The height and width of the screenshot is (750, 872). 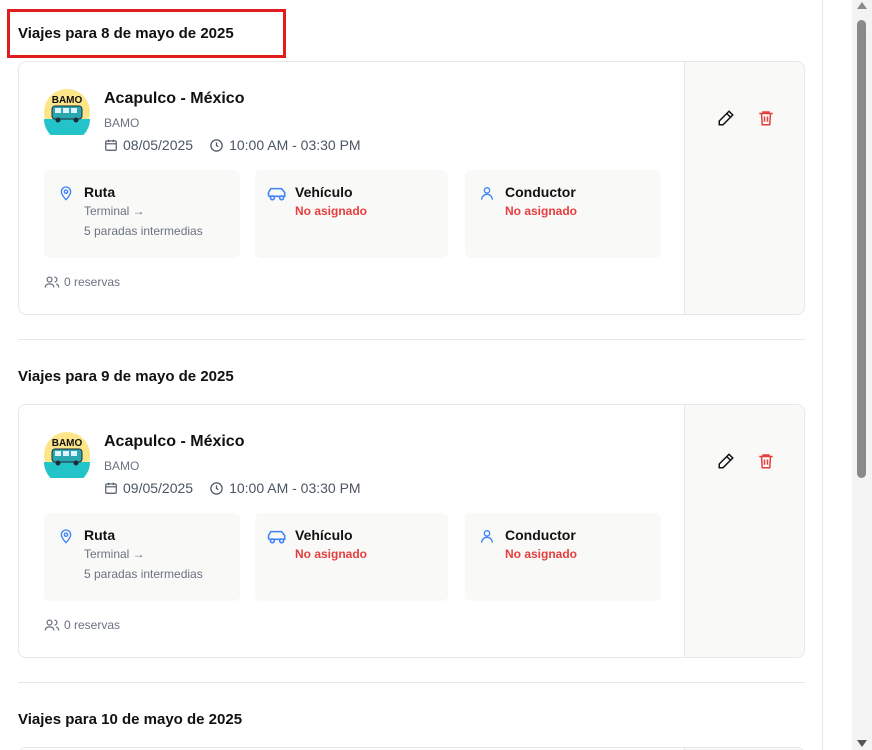 I want to click on day-title: Viajes para 9 de mayo de 2025, so click(x=126, y=376).